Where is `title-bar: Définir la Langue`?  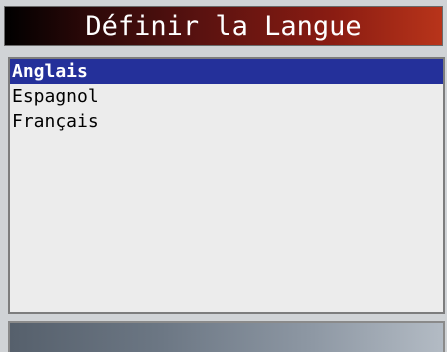
title-bar: Définir la Langue is located at coordinates (223, 26).